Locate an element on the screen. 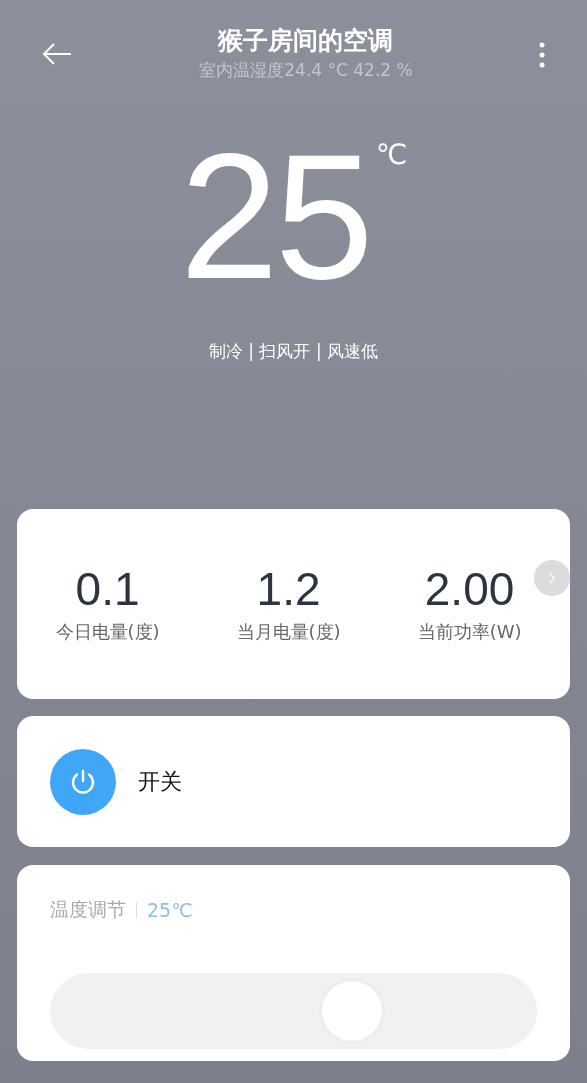 The image size is (587, 1083). stat-label: 今日电量(度) is located at coordinates (107, 632).